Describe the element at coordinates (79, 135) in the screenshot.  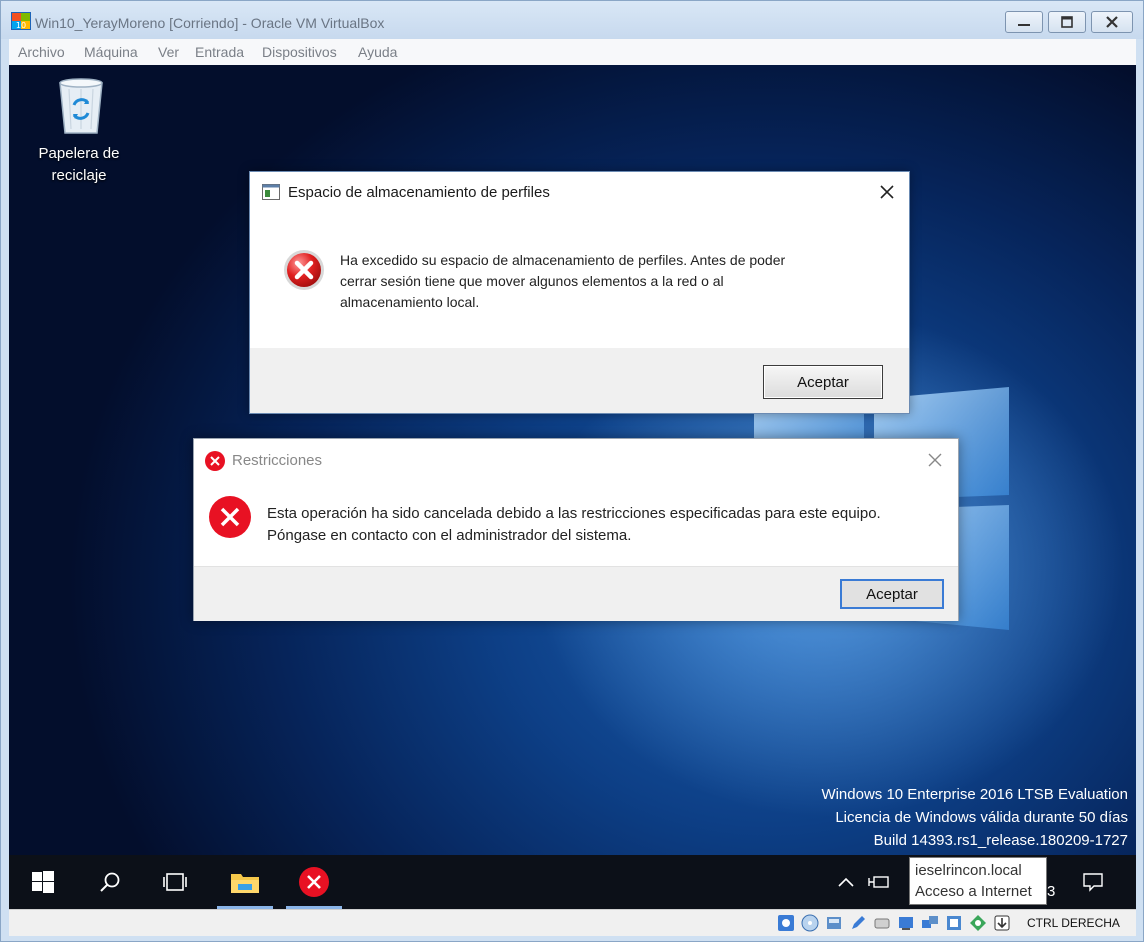
I see `recycle-bin-shortcut: Papelera de reciclaje` at that location.